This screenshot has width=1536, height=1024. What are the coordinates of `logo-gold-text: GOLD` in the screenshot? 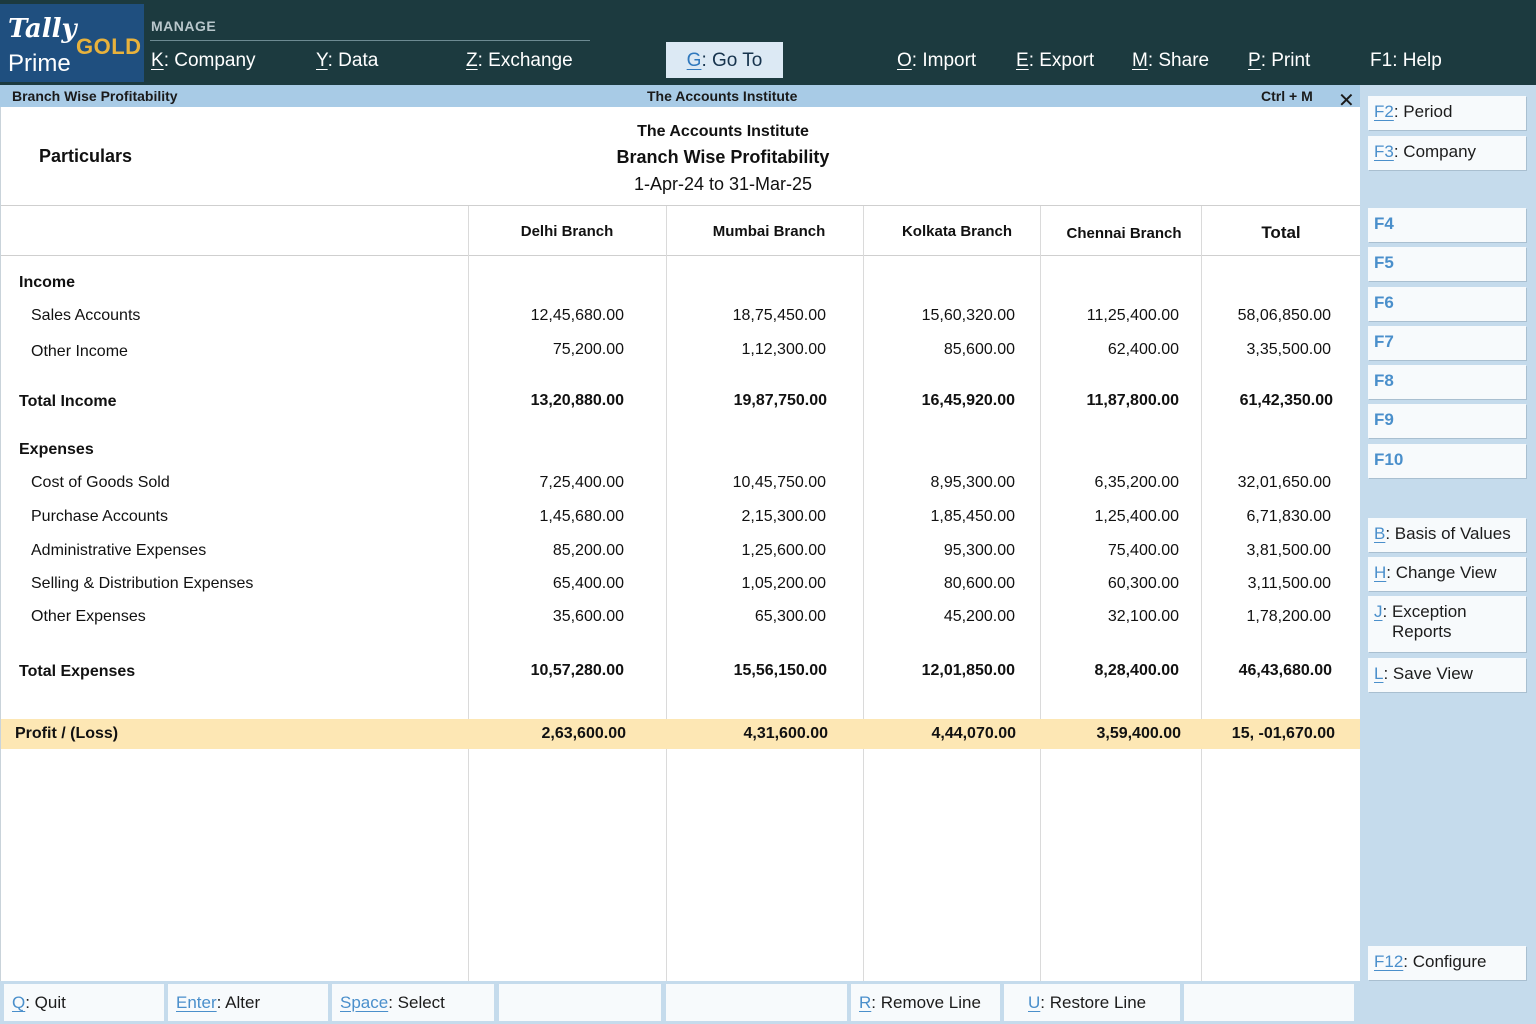 It's located at (109, 46).